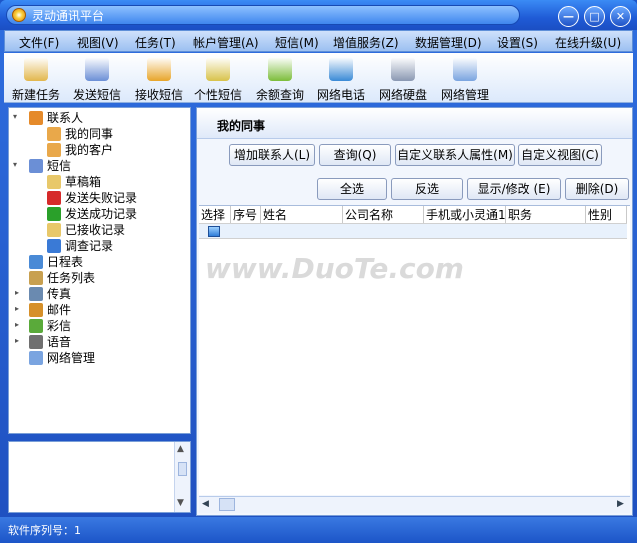 This screenshot has width=637, height=543. What do you see at coordinates (514, 189) in the screenshot?
I see `show-edit-button: 显示/修改 (E)` at bounding box center [514, 189].